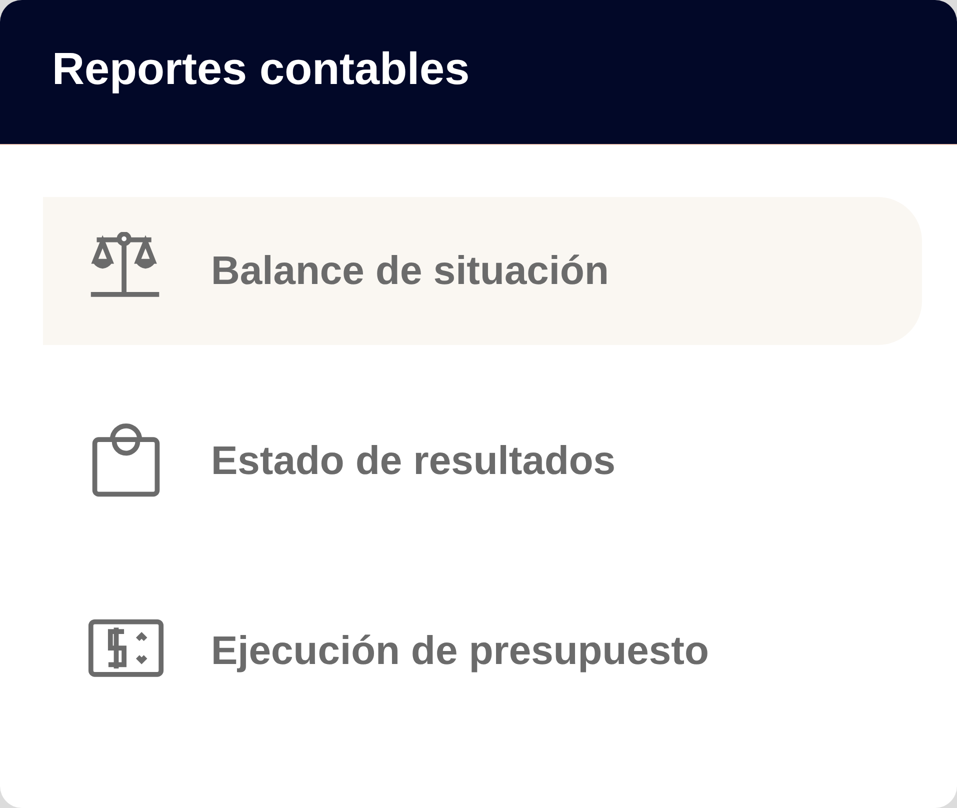  Describe the element at coordinates (261, 69) in the screenshot. I see `header-title: Reportes contables` at that location.